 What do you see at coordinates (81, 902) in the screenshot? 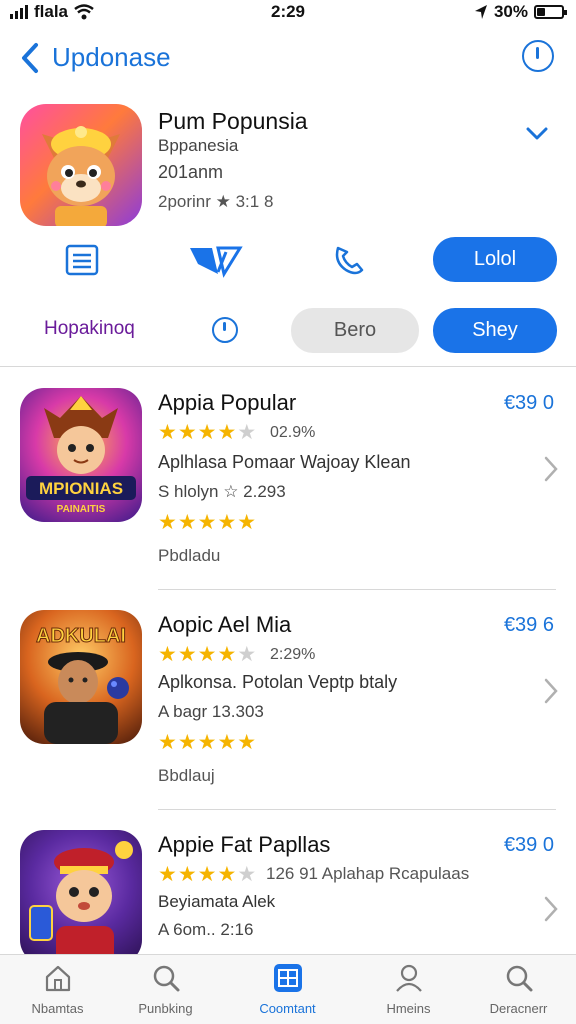
I see `pirate-character-icon` at bounding box center [81, 902].